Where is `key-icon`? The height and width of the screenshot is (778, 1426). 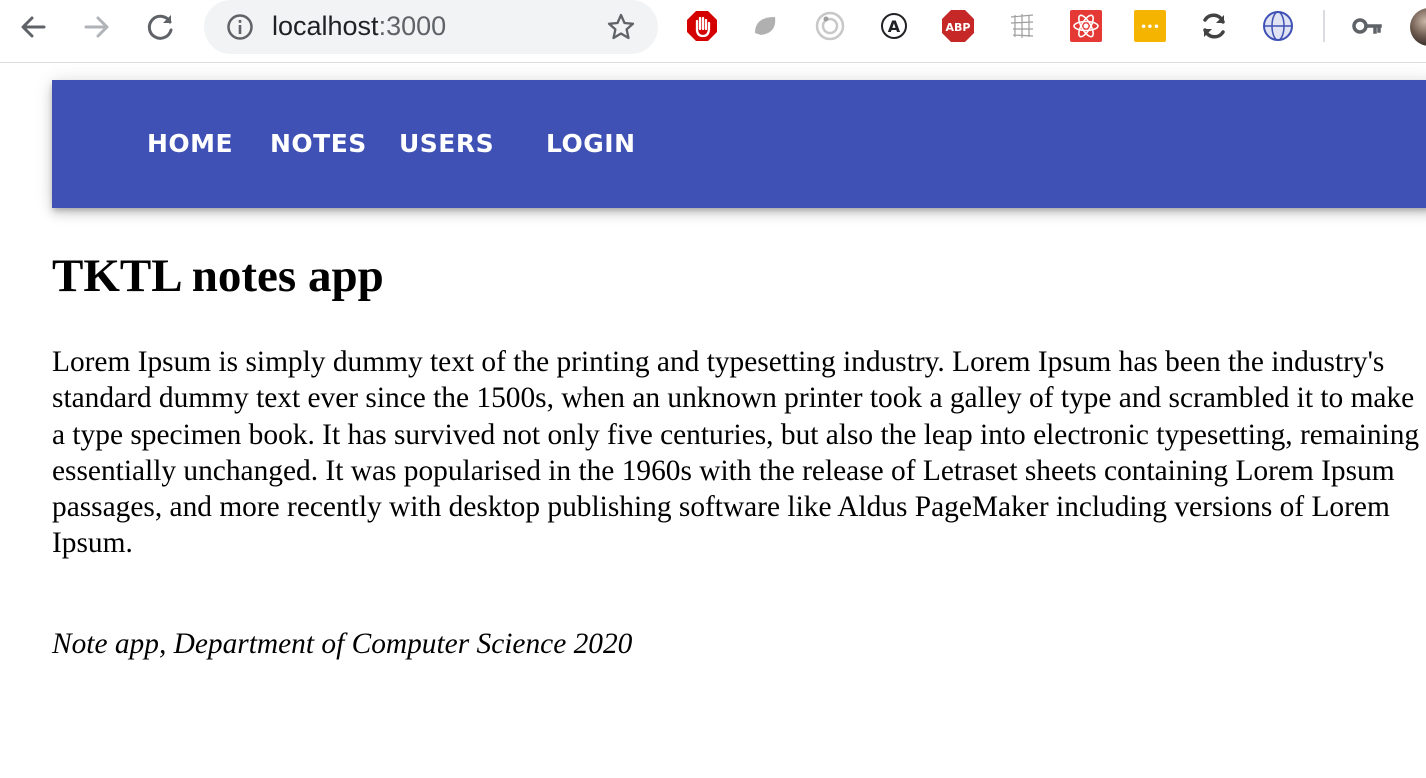
key-icon is located at coordinates (1367, 26).